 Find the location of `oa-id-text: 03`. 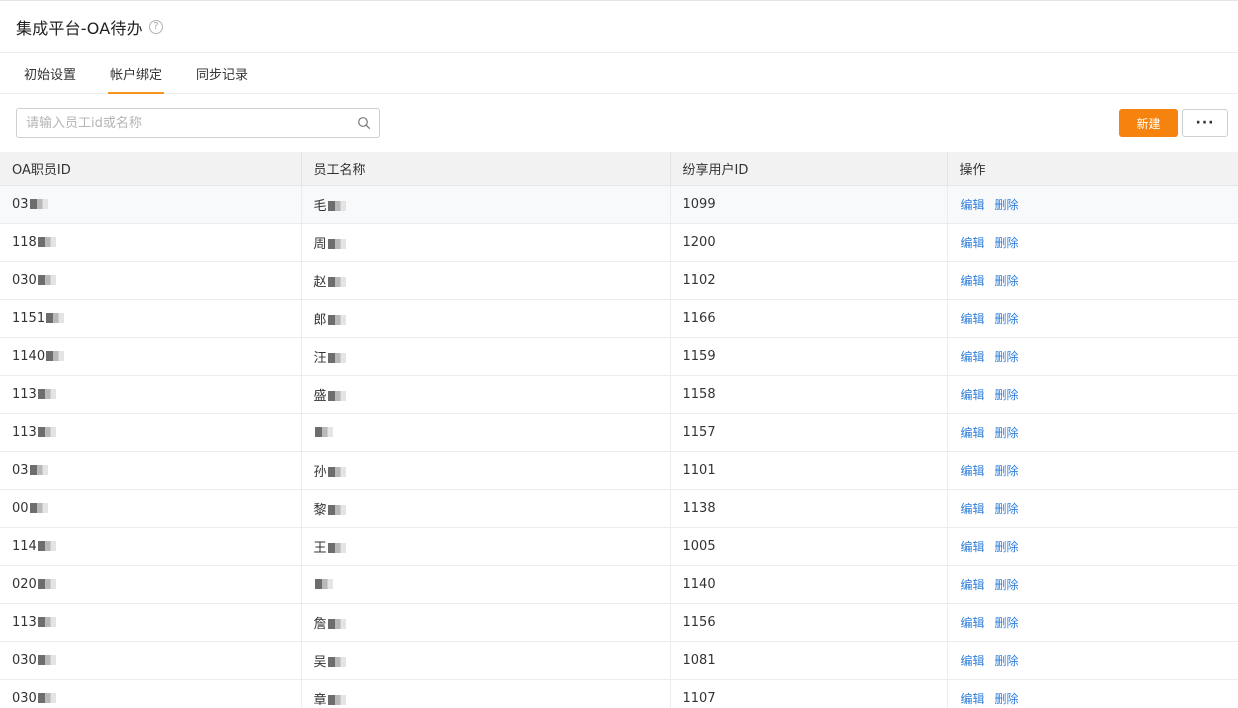

oa-id-text: 03 is located at coordinates (20, 470).